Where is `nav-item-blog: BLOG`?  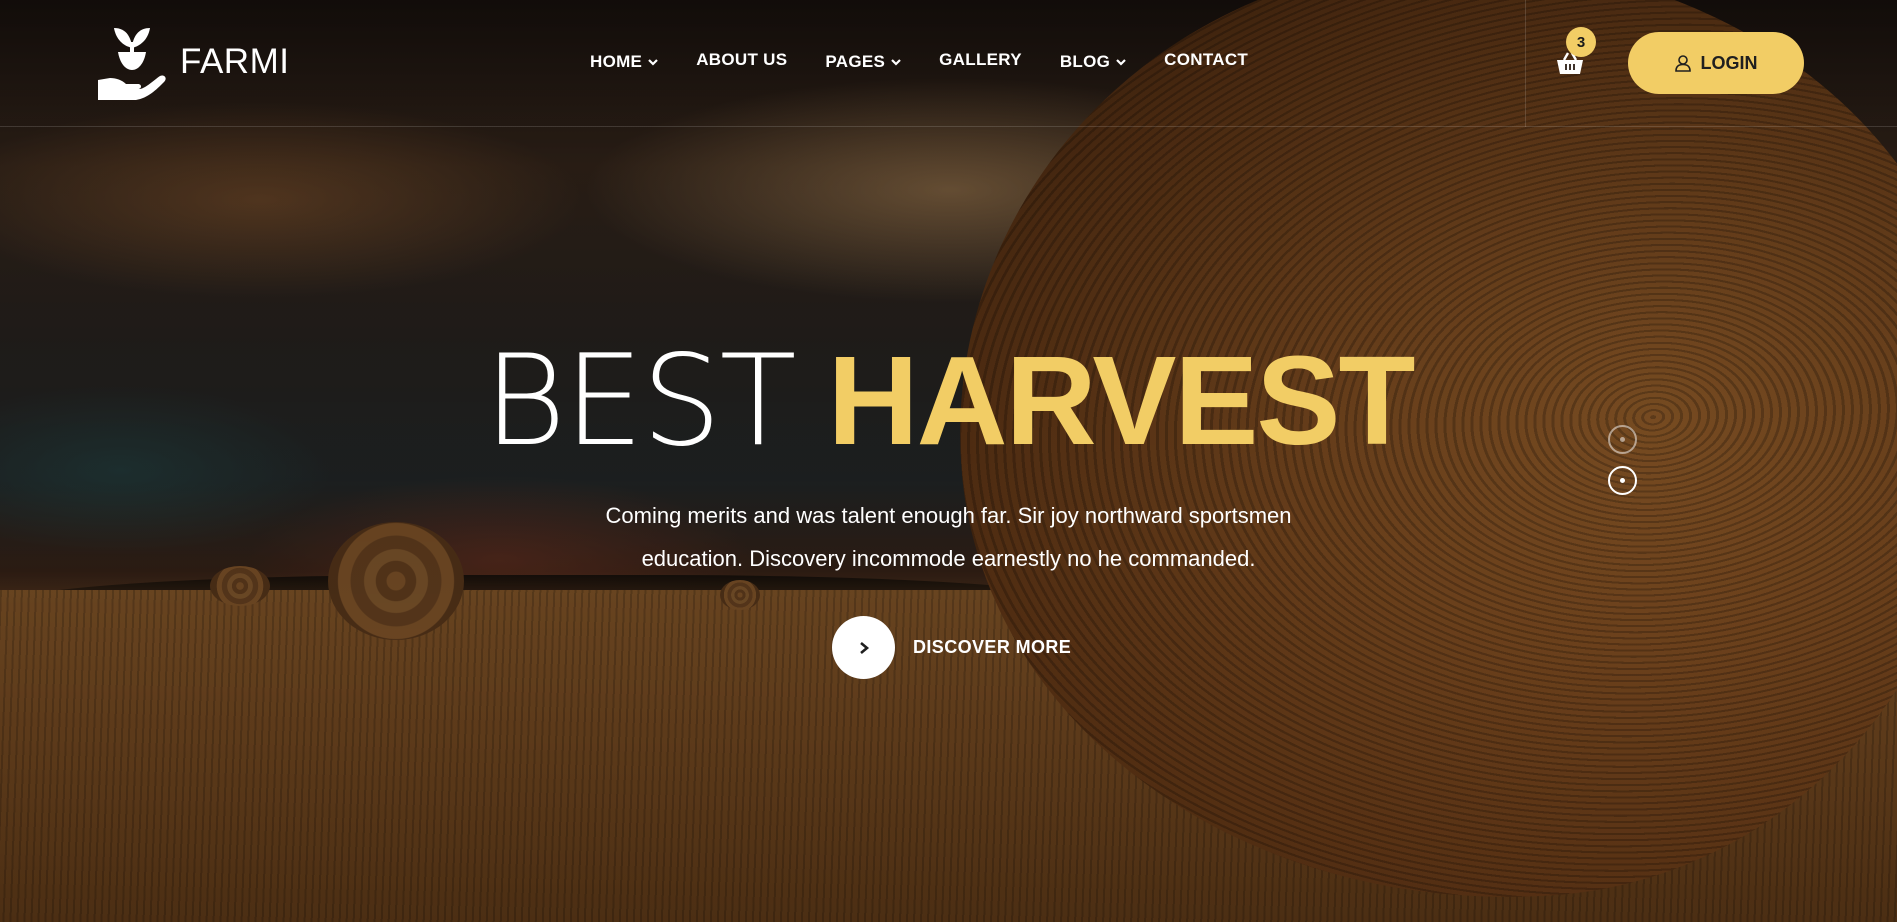
nav-item-blog: BLOG is located at coordinates (1093, 62).